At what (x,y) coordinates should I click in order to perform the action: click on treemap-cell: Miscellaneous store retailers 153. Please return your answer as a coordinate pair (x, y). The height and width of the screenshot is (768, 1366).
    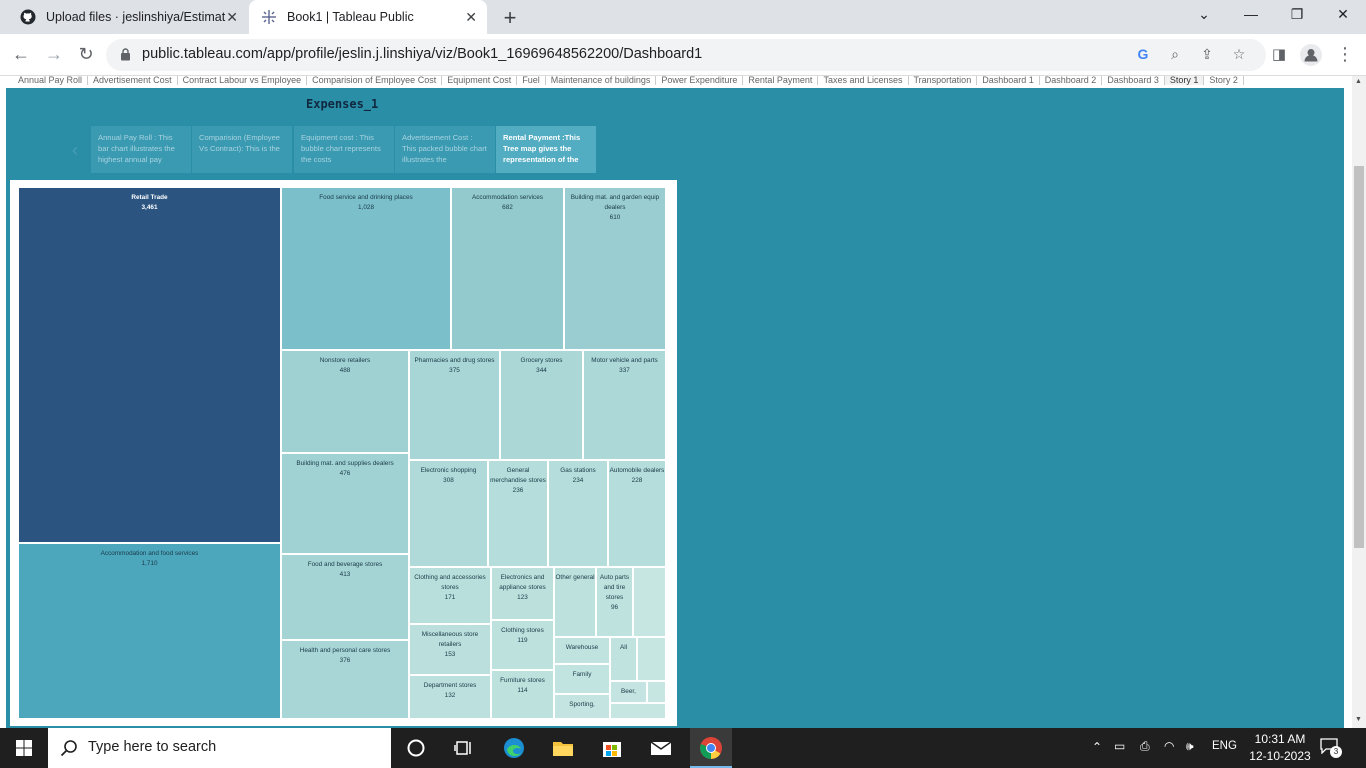
    Looking at the image, I should click on (450, 649).